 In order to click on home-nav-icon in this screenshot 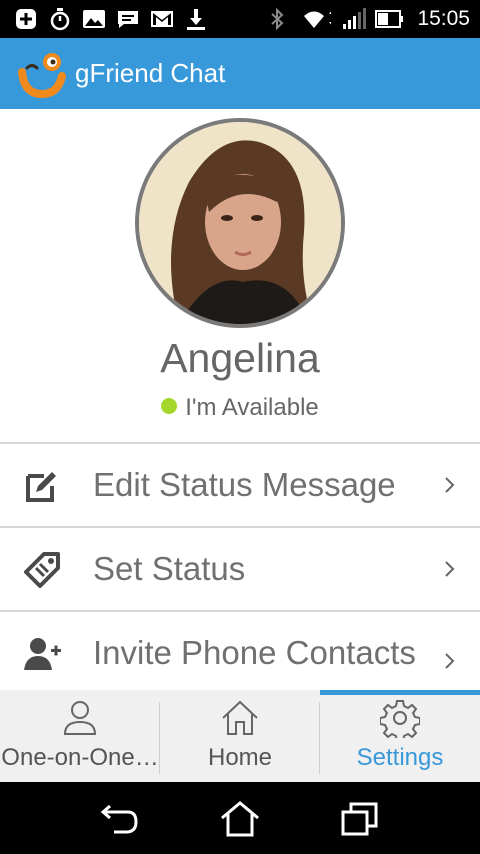, I will do `click(240, 819)`.